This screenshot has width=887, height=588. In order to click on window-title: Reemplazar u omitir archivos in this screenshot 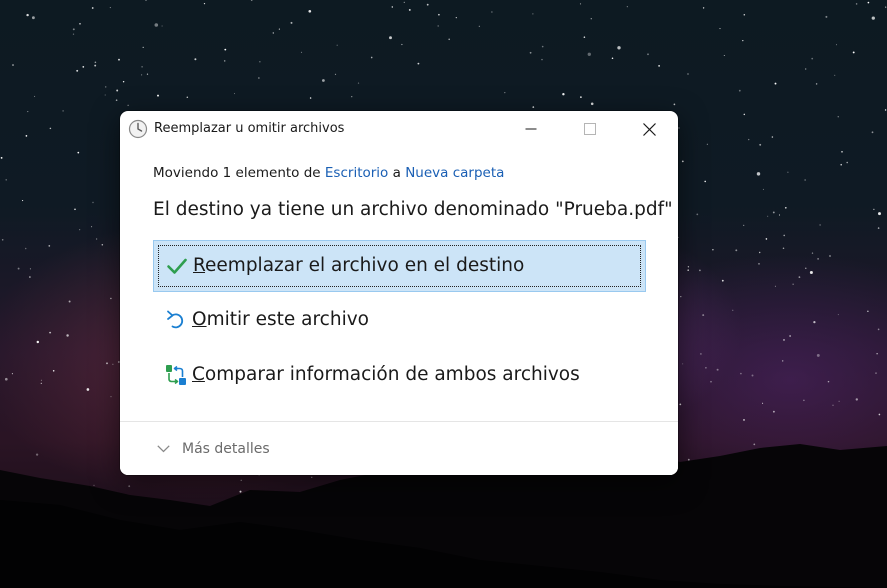, I will do `click(249, 128)`.